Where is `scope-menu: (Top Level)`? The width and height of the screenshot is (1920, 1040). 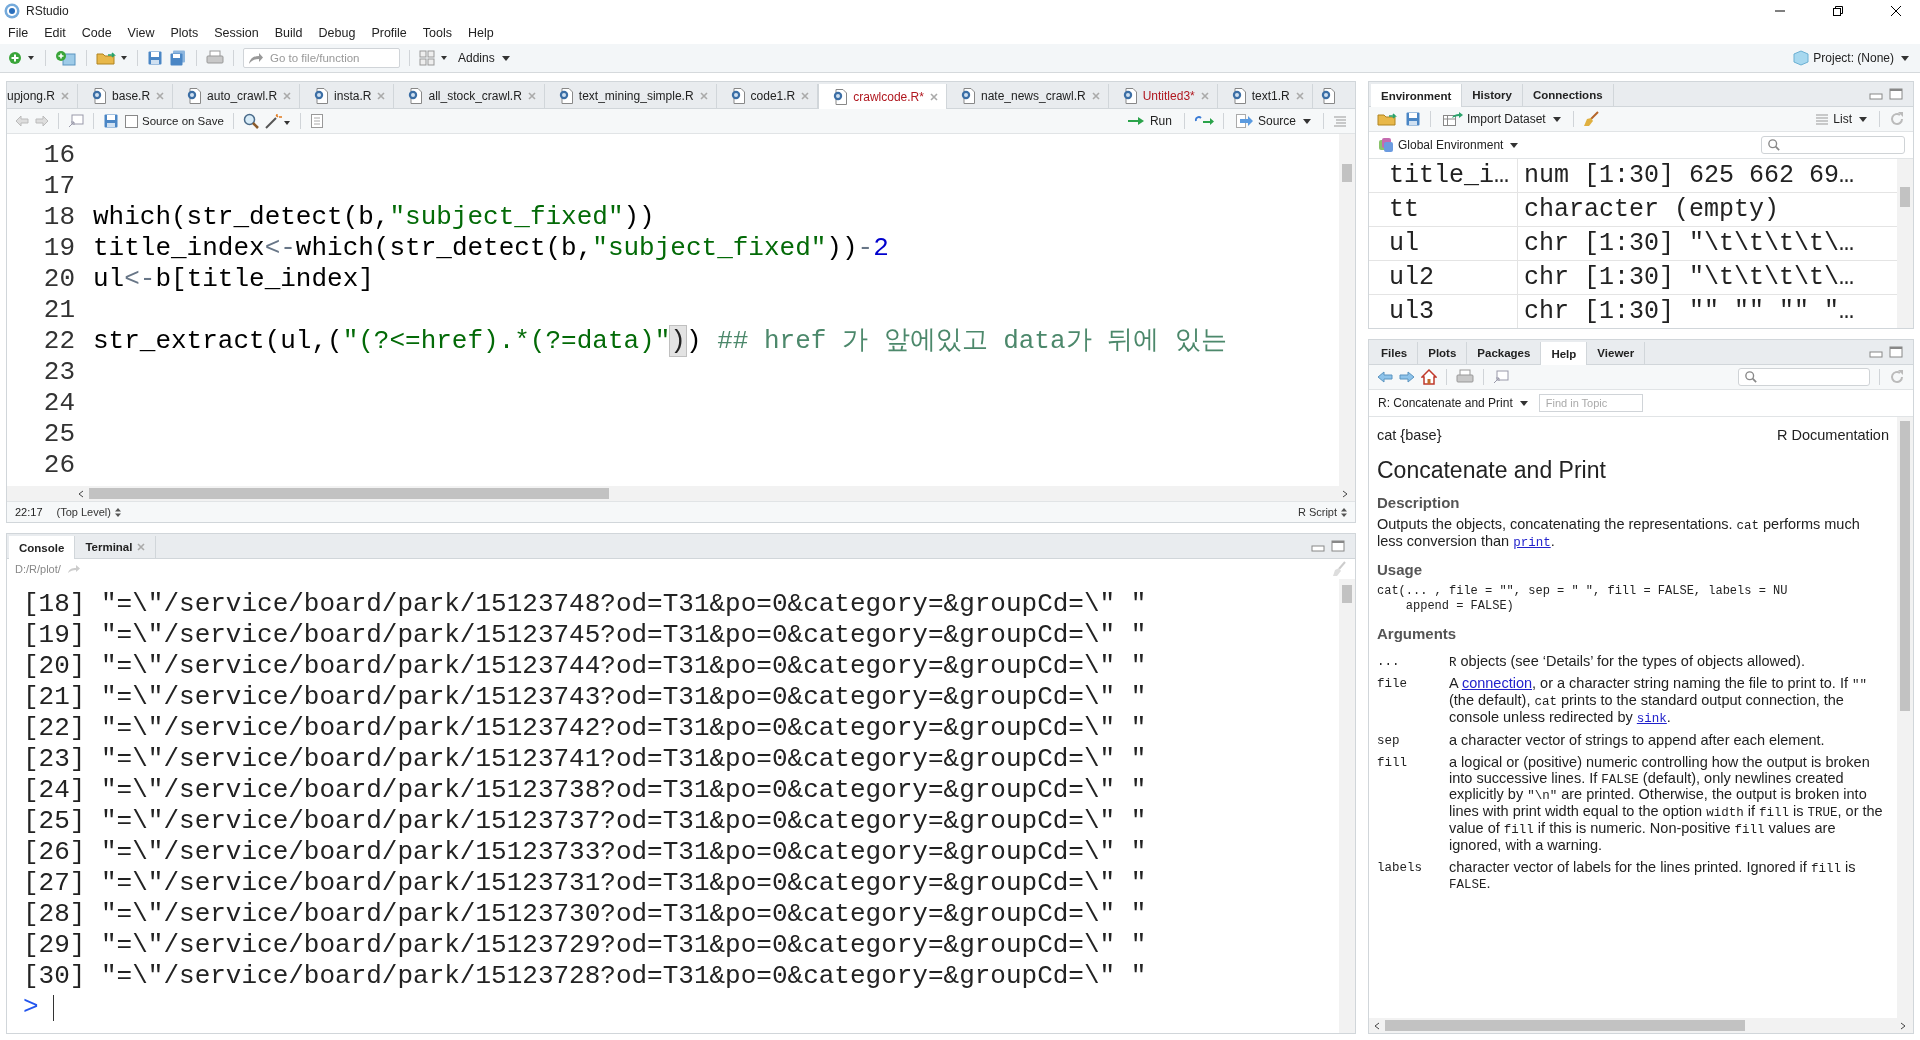 scope-menu: (Top Level) is located at coordinates (88, 512).